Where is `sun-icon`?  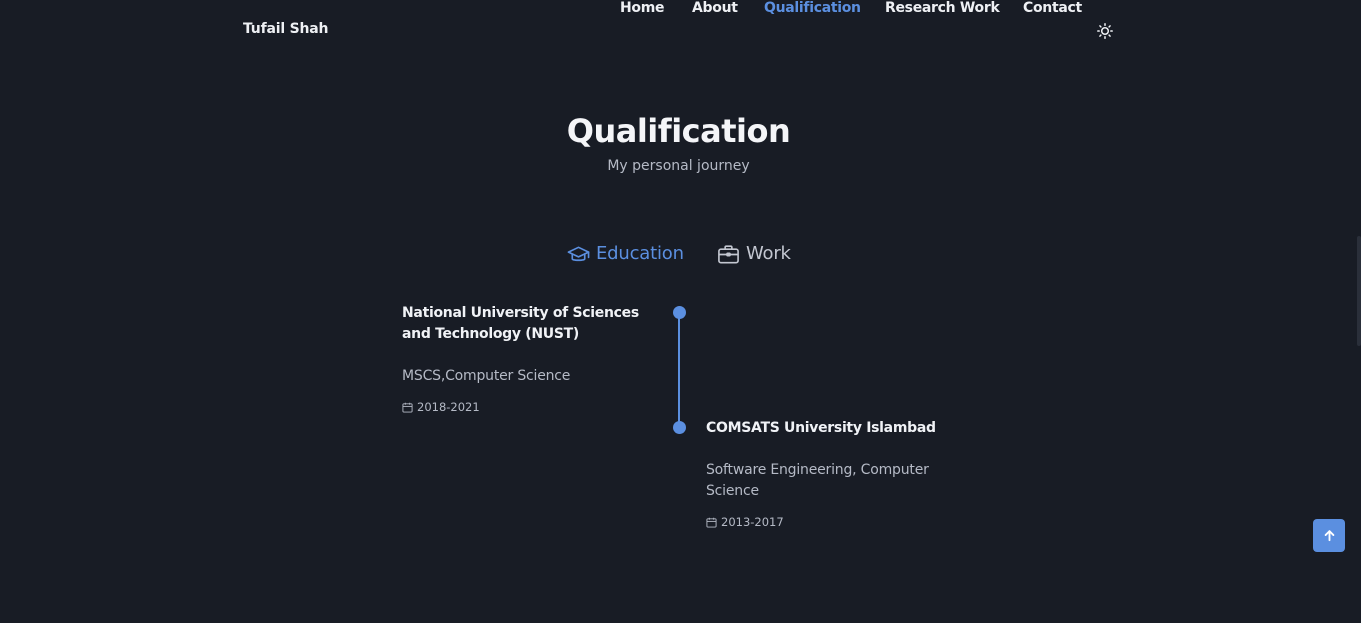
sun-icon is located at coordinates (1105, 31).